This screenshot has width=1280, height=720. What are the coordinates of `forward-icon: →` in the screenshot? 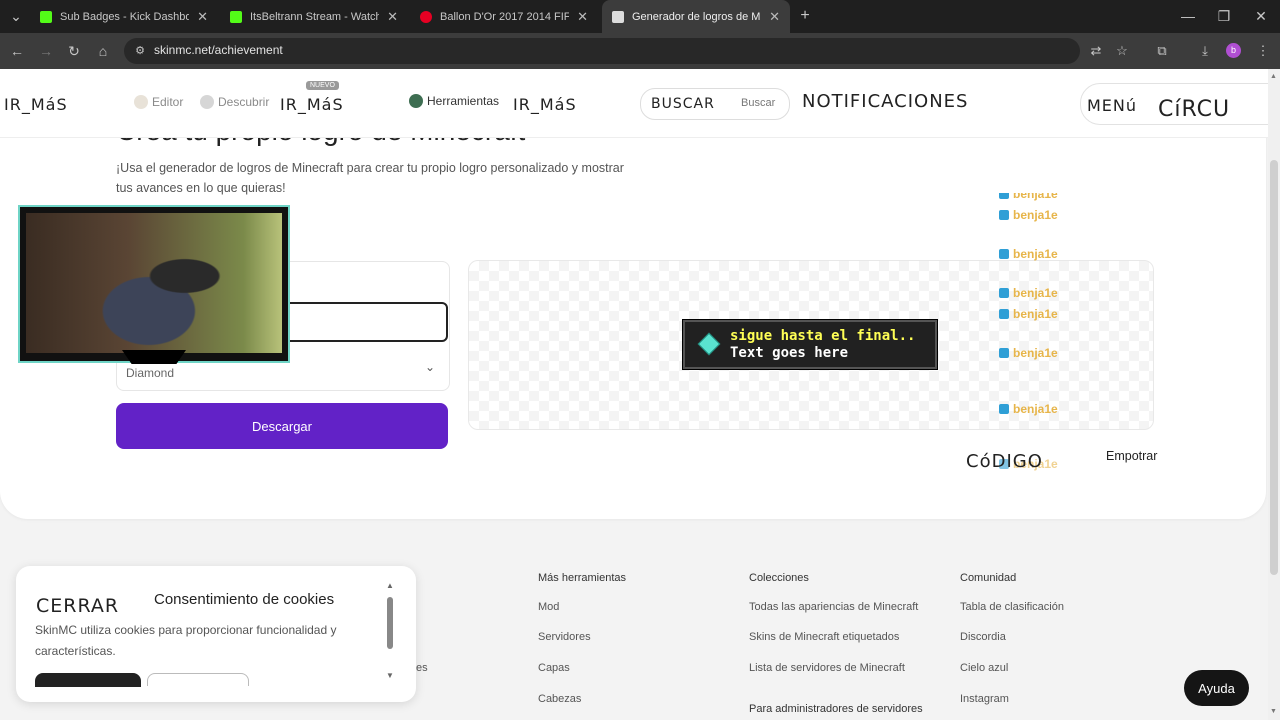 It's located at (46, 51).